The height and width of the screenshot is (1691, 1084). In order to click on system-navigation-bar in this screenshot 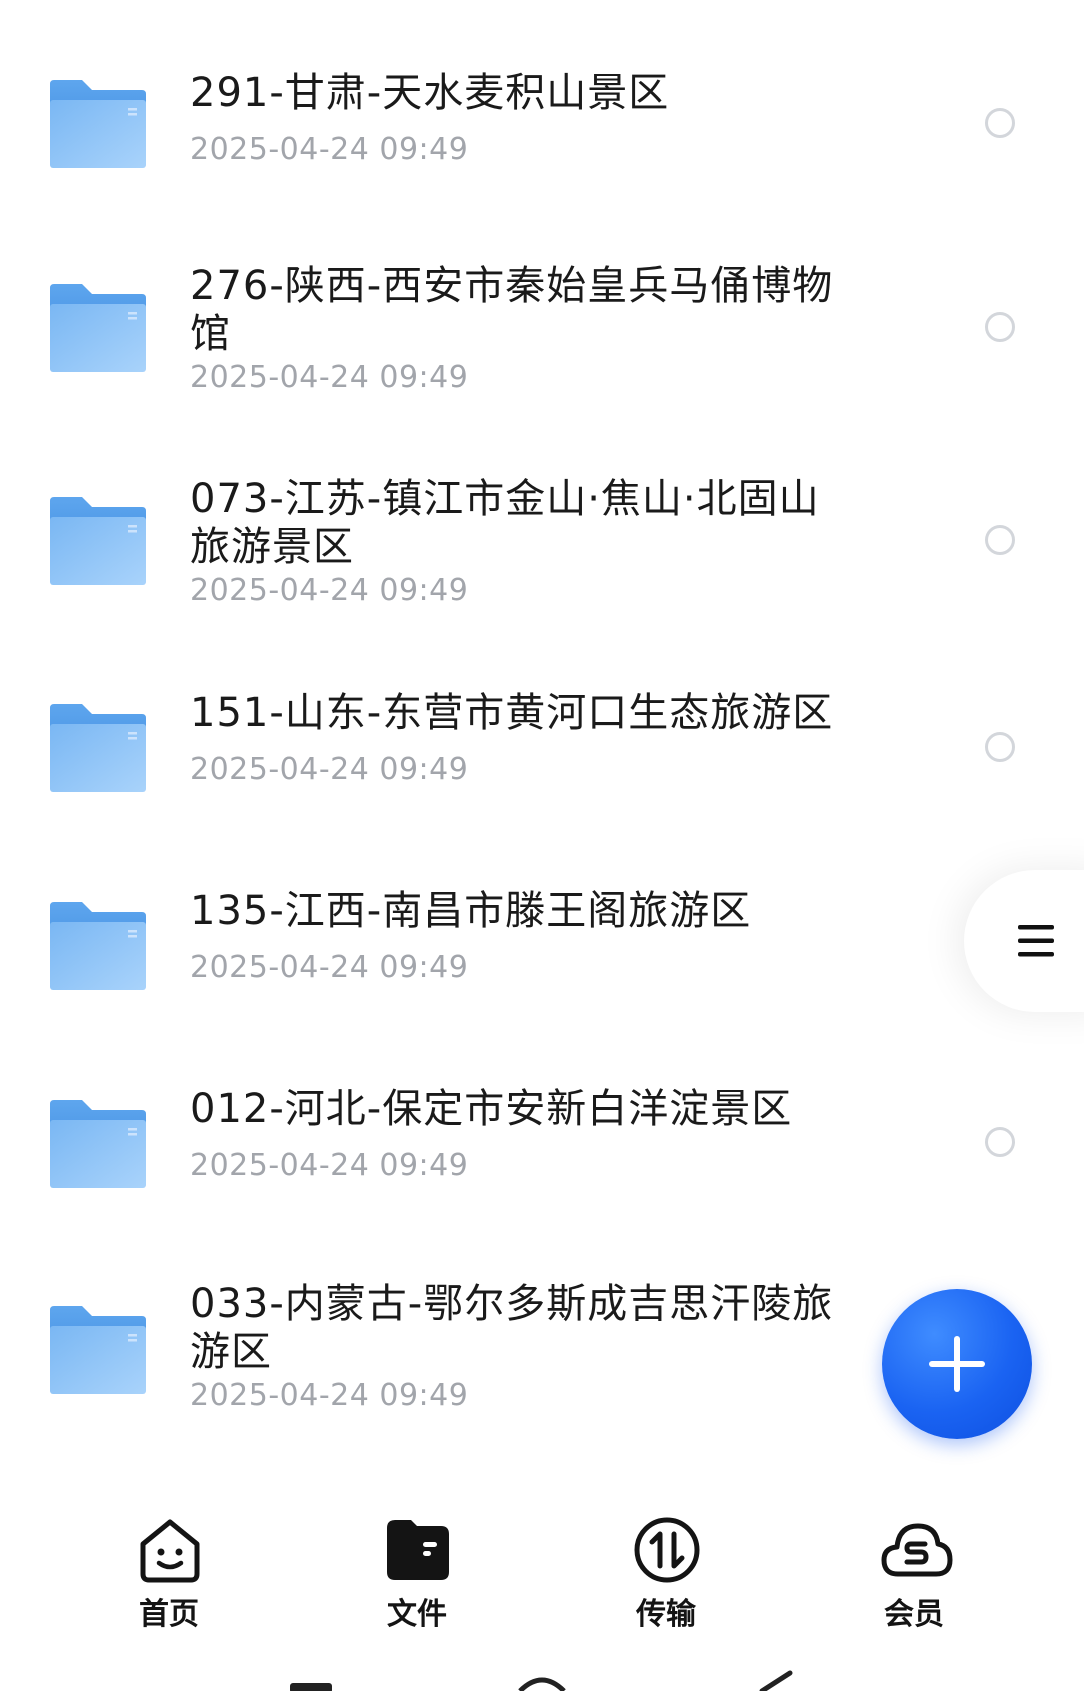, I will do `click(541, 1680)`.